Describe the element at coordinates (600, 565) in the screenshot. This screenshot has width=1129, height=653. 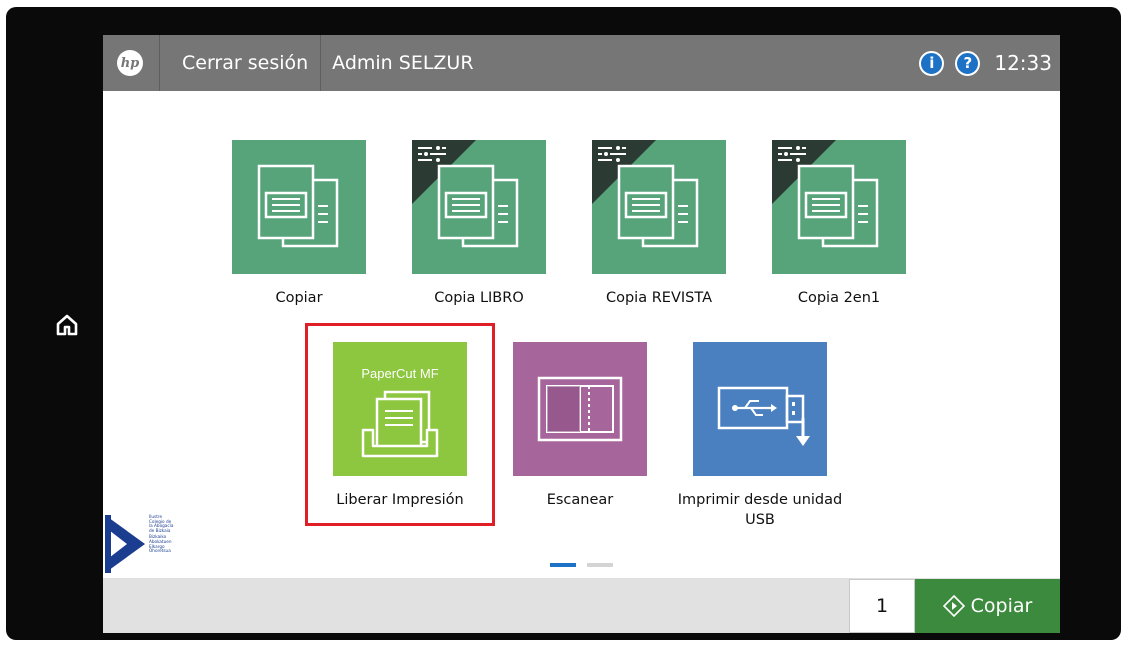
I see `page-indicator` at that location.